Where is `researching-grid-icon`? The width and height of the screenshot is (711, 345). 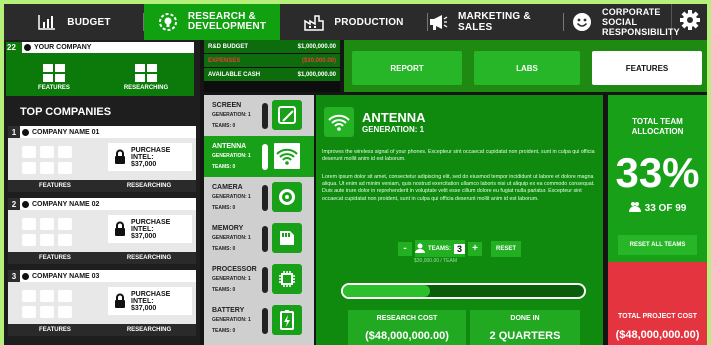 researching-grid-icon is located at coordinates (146, 73).